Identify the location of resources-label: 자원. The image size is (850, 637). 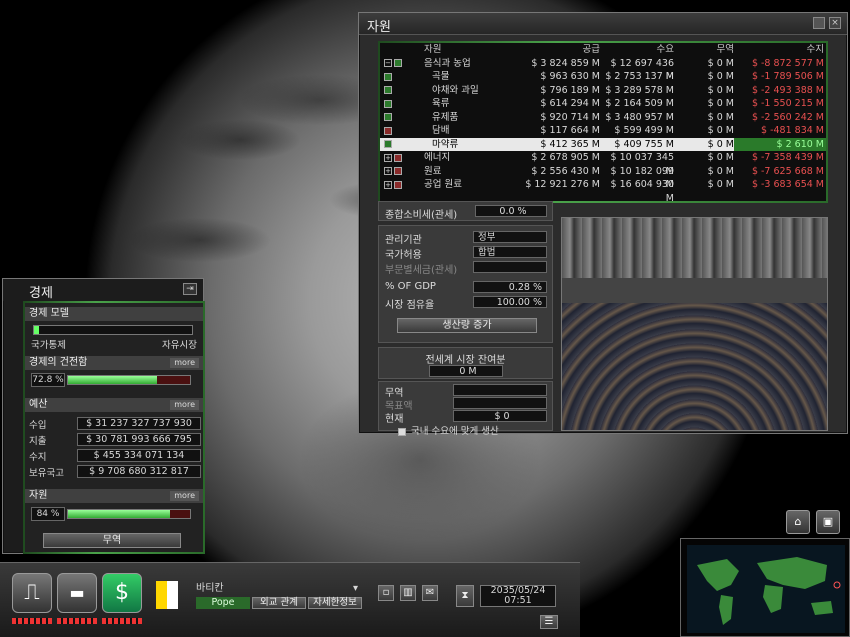
(38, 495).